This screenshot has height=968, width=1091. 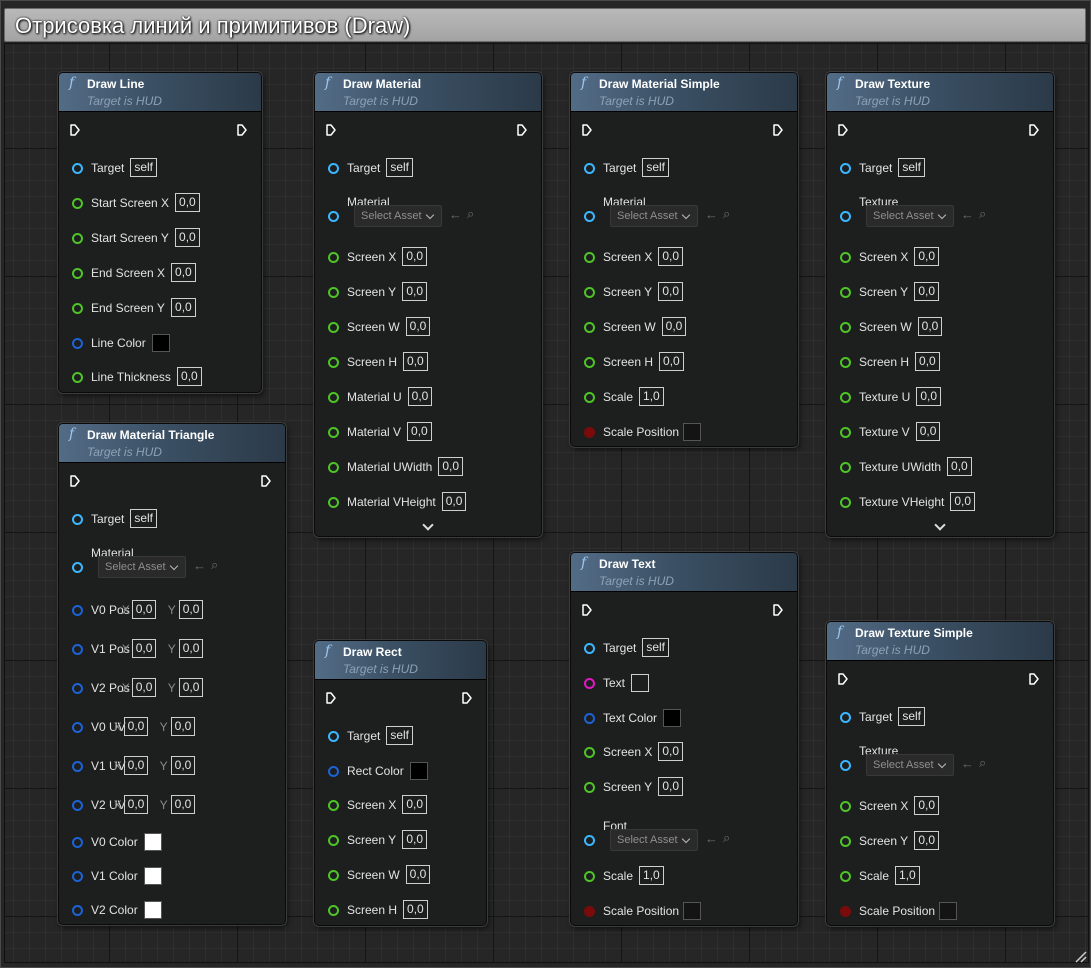 I want to click on v2-uv-x-field: 0,0, so click(x=136, y=804).